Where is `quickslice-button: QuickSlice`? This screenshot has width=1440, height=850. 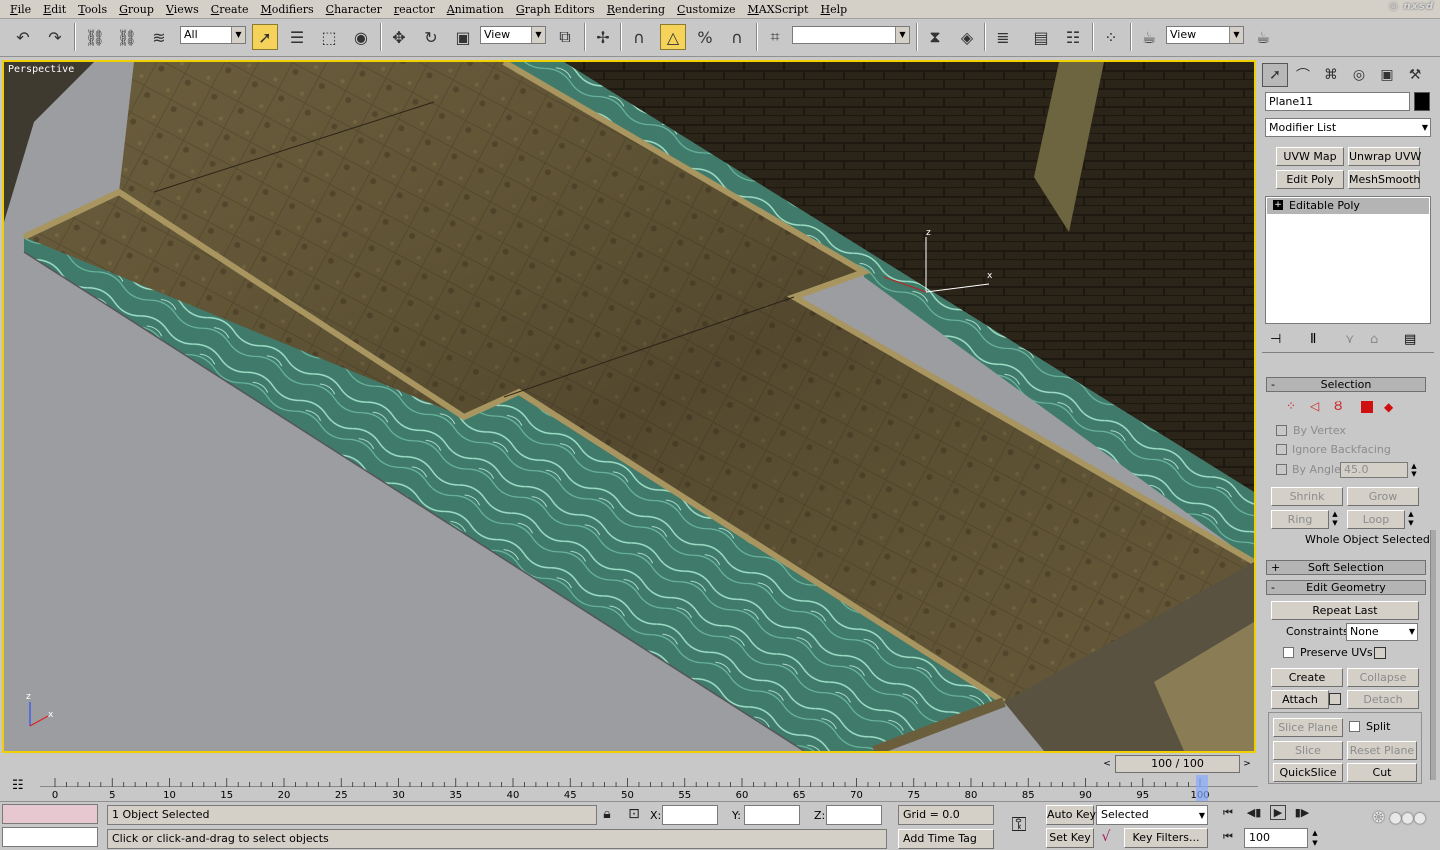
quickslice-button: QuickSlice is located at coordinates (1308, 772).